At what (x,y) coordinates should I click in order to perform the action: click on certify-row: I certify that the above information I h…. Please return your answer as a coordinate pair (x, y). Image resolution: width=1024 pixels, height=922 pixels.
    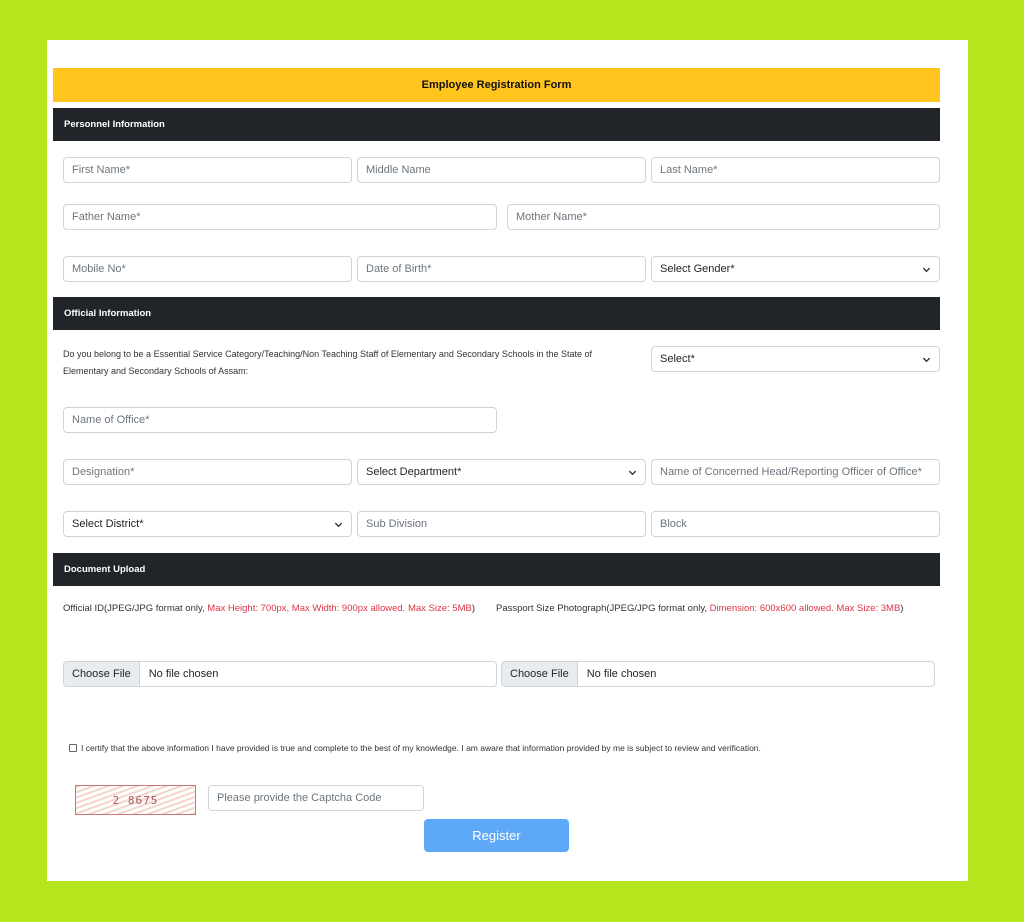
    Looking at the image, I should click on (415, 748).